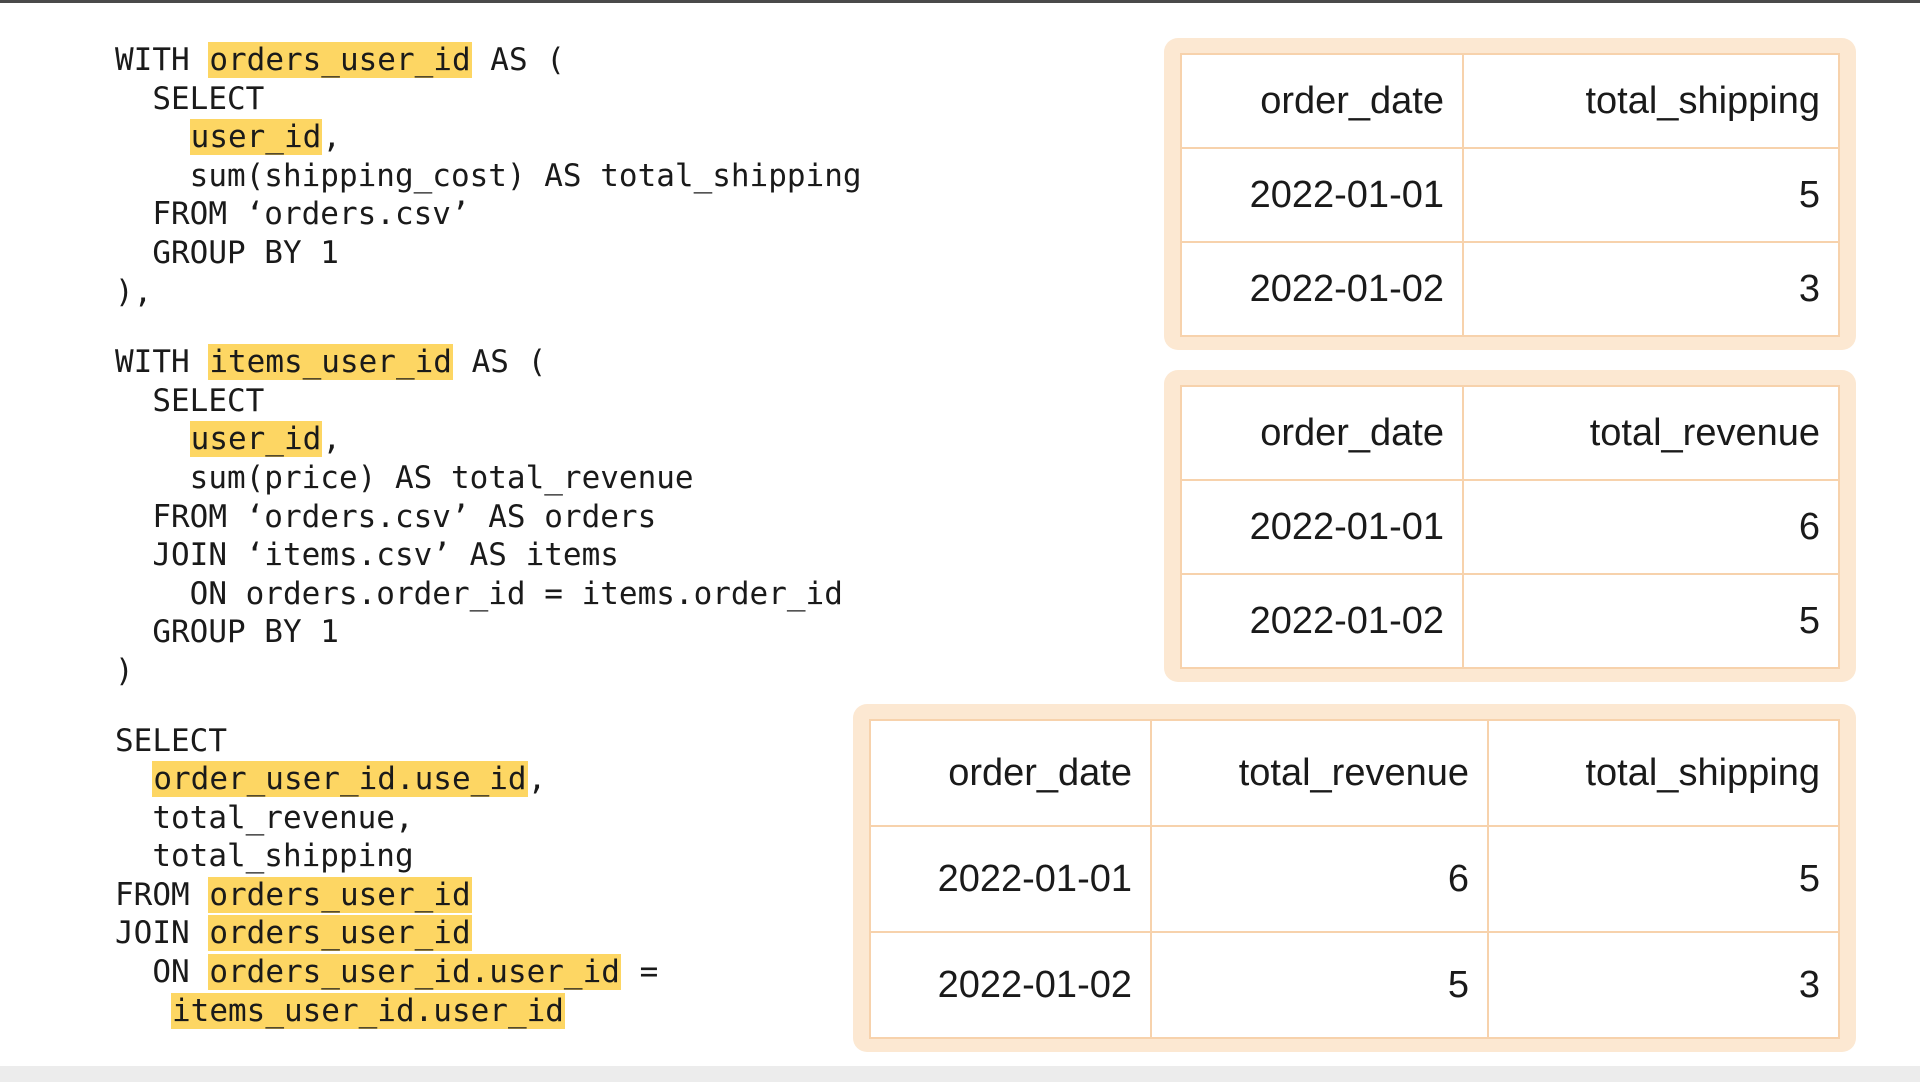 The image size is (1920, 1082). I want to click on code-line: total_revenue,, so click(264, 817).